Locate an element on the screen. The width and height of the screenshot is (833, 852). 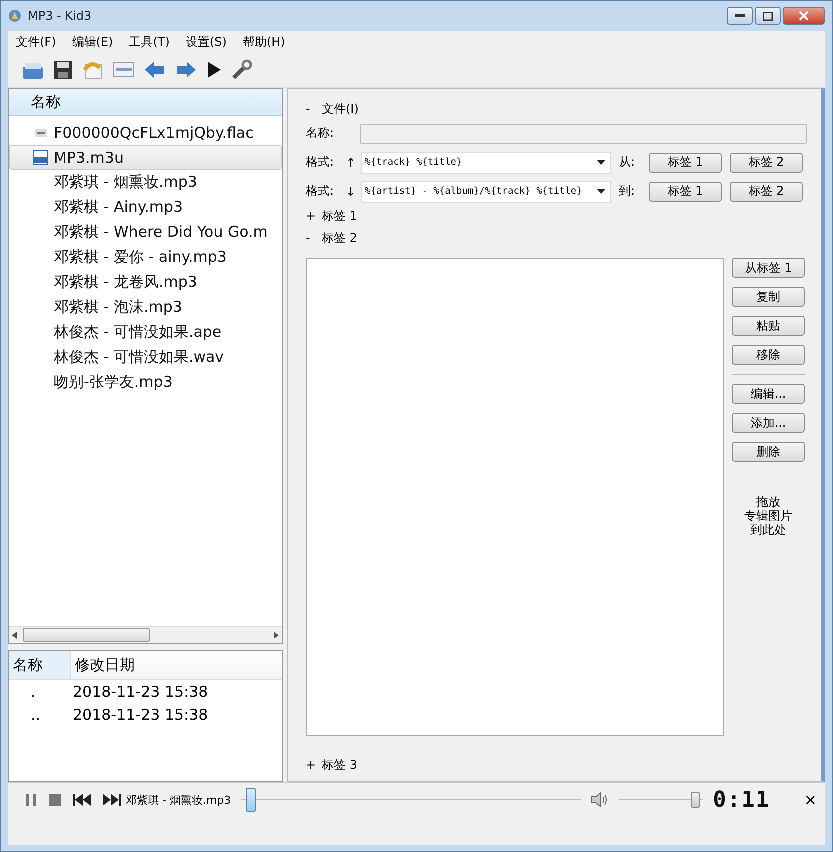
back-icon is located at coordinates (155, 70).